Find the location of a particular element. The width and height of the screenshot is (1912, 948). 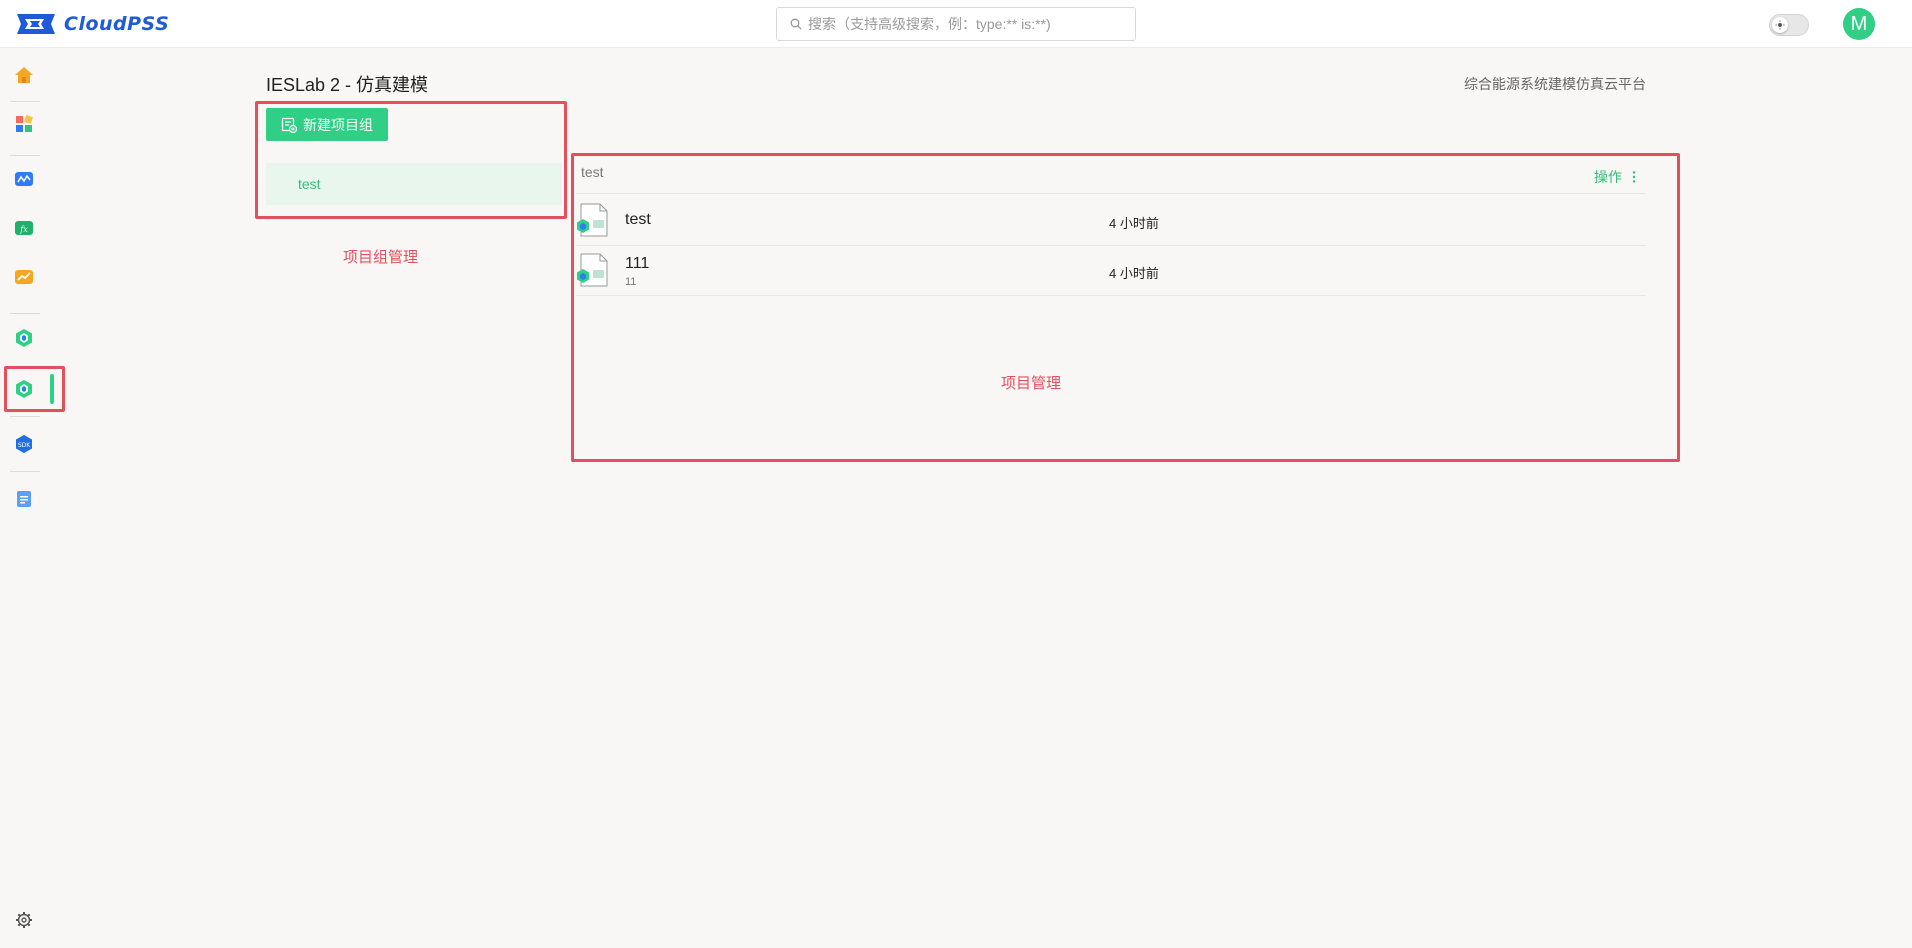

search-box is located at coordinates (956, 24).